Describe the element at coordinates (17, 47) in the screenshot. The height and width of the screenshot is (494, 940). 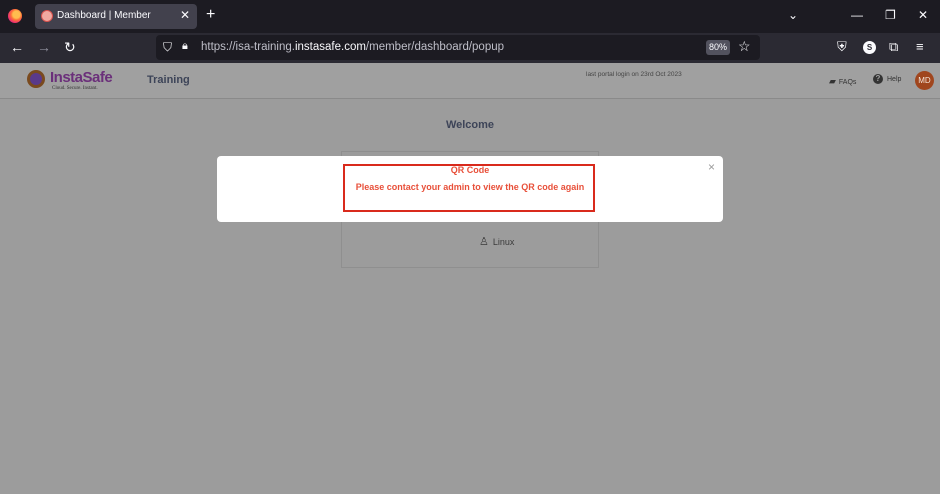
I see `back-arrow-icon: ←` at that location.